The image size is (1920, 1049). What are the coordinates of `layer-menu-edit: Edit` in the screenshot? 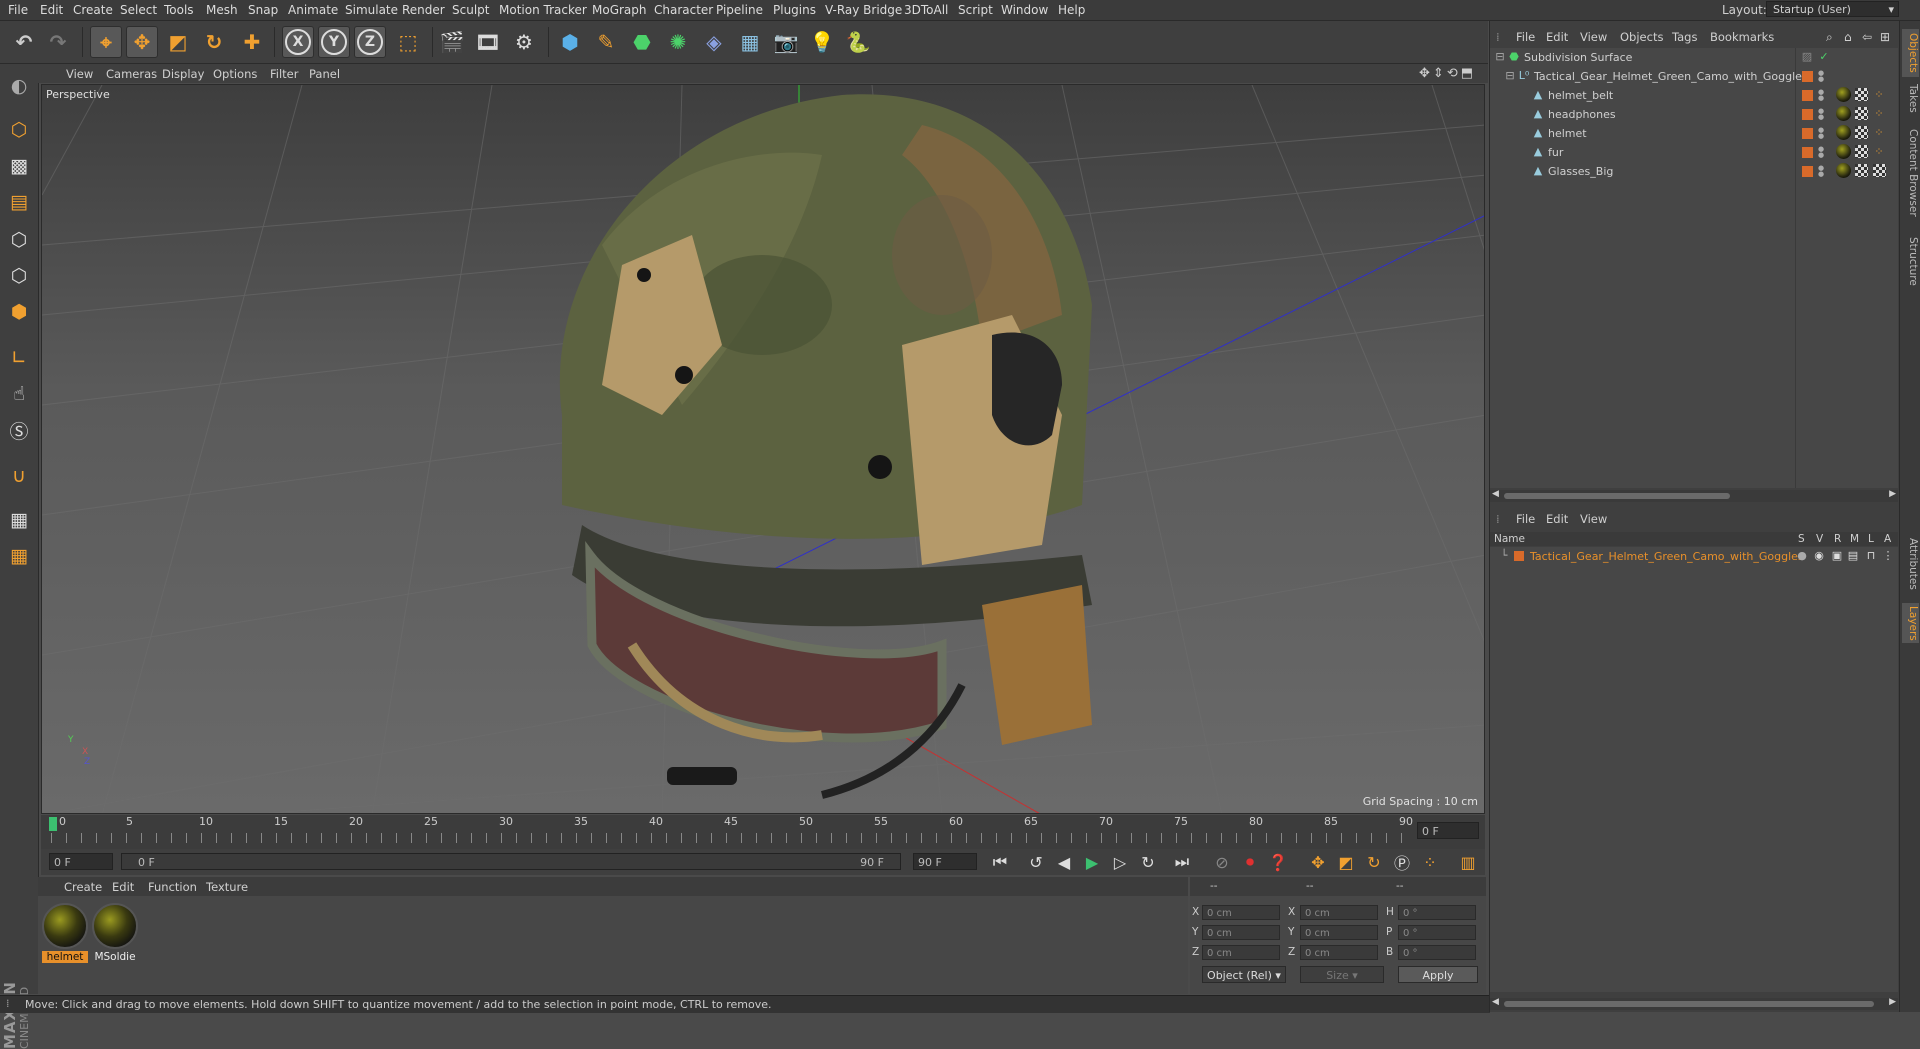 It's located at (1557, 519).